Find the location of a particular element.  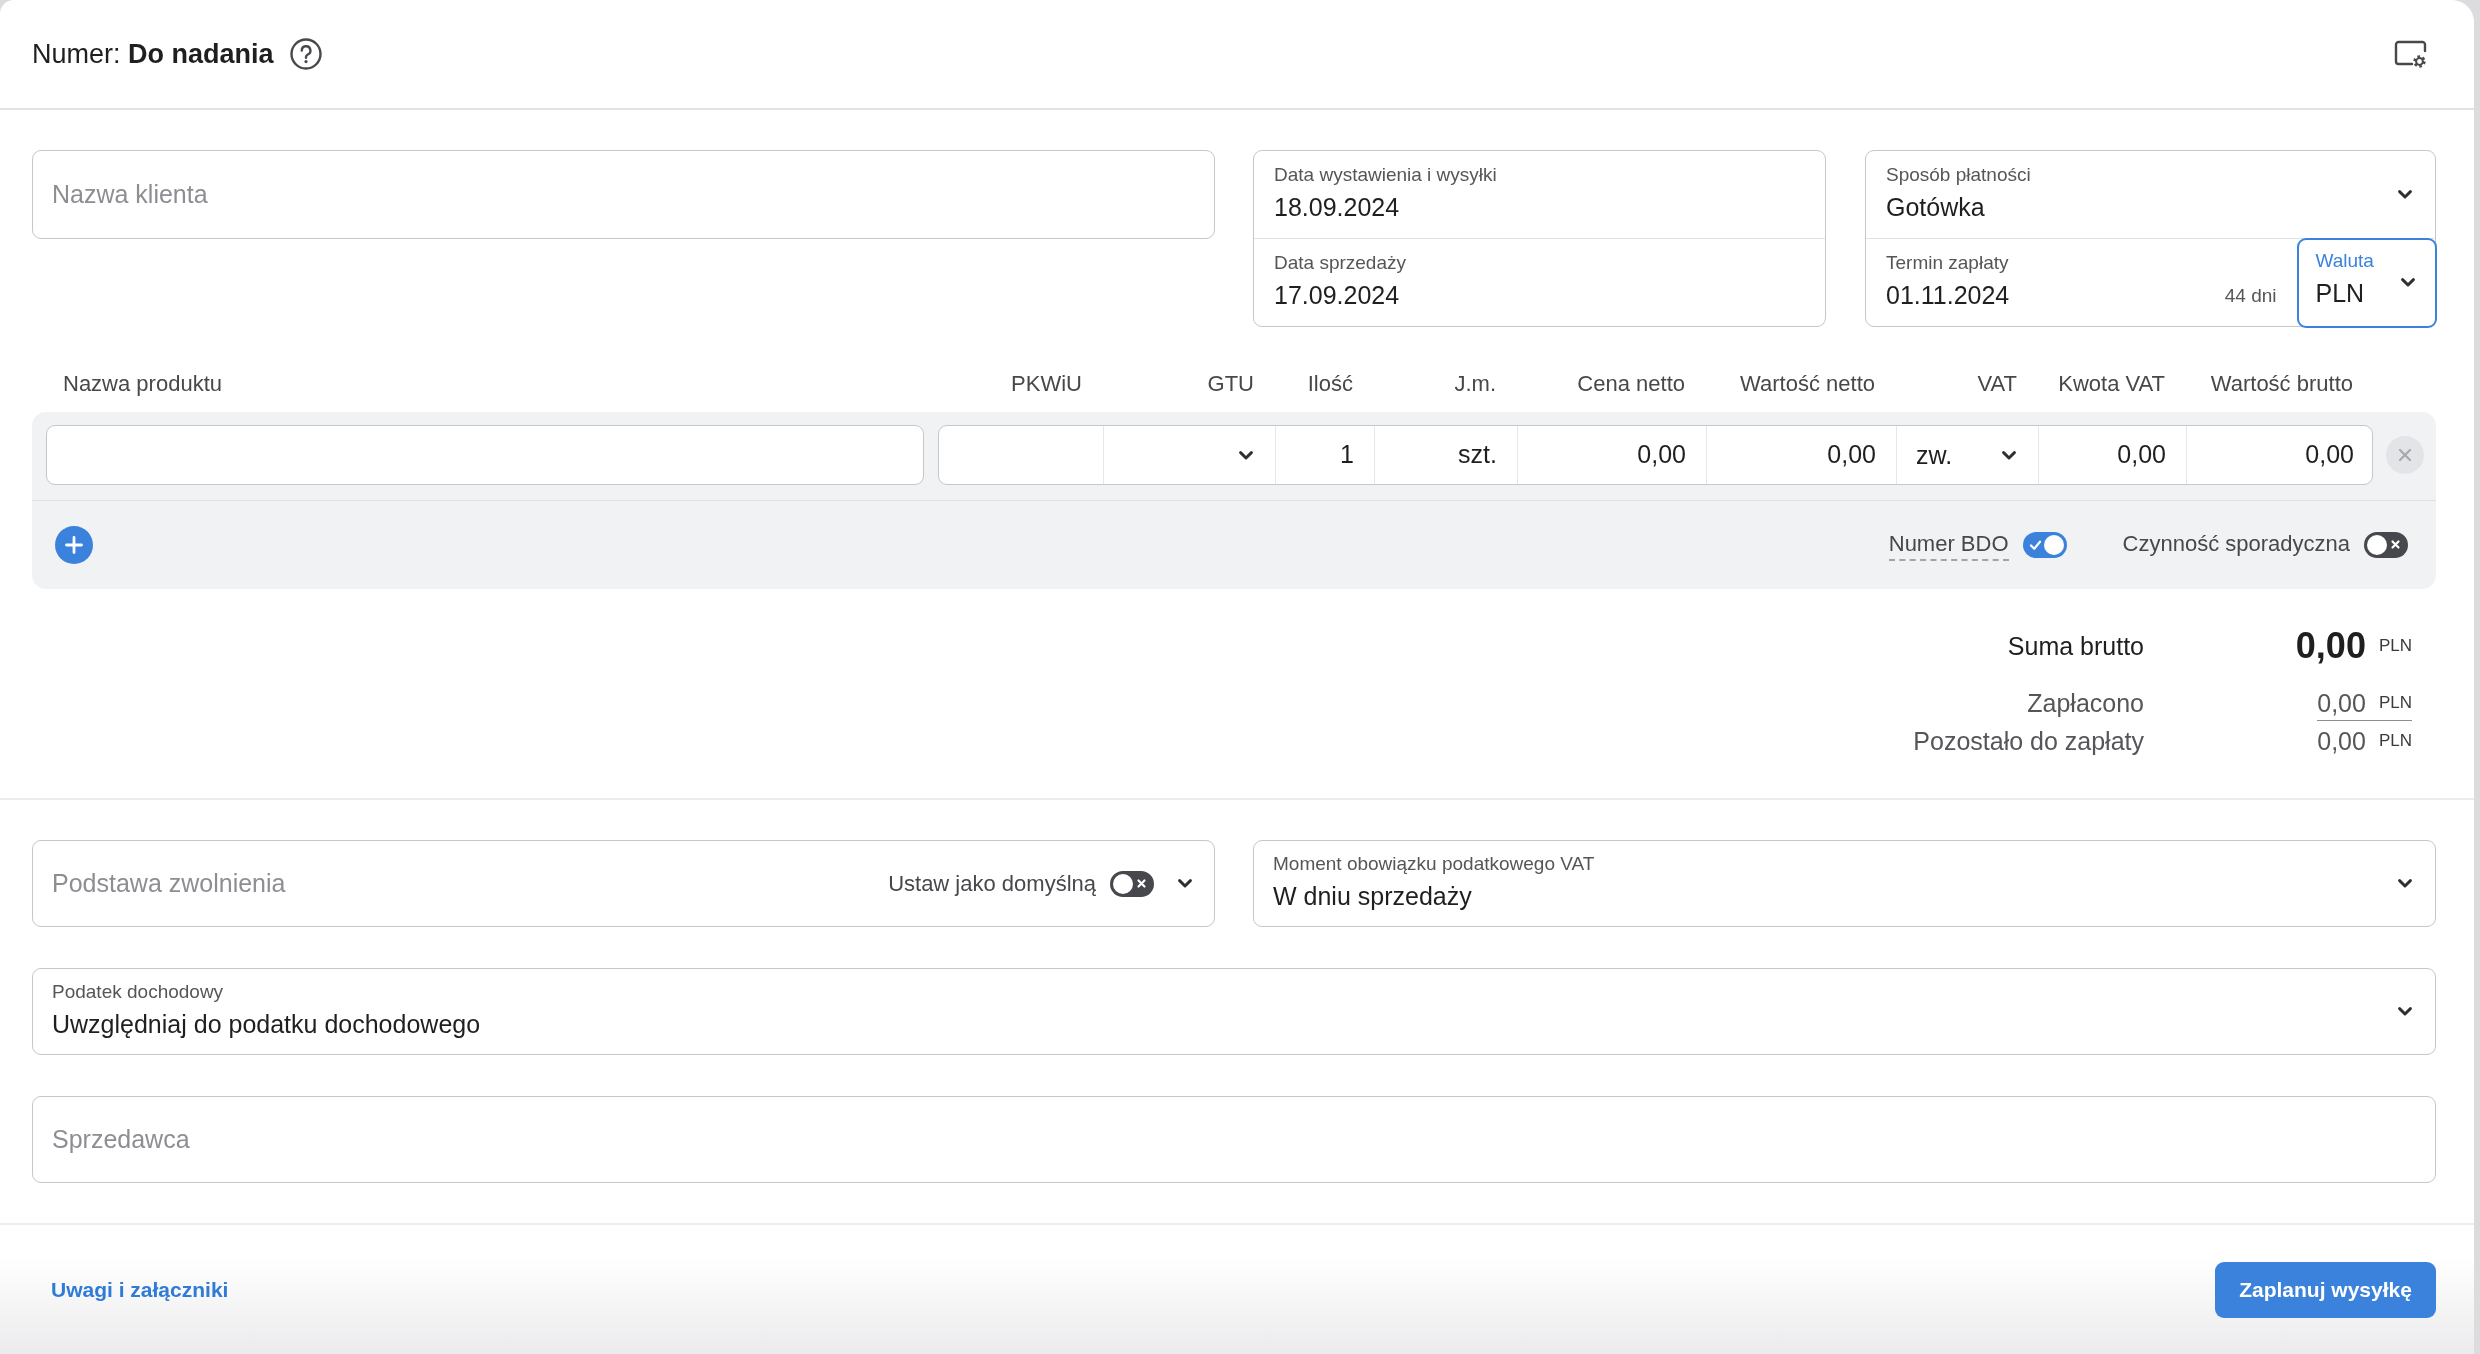

column-header: Ilość is located at coordinates (1330, 383).